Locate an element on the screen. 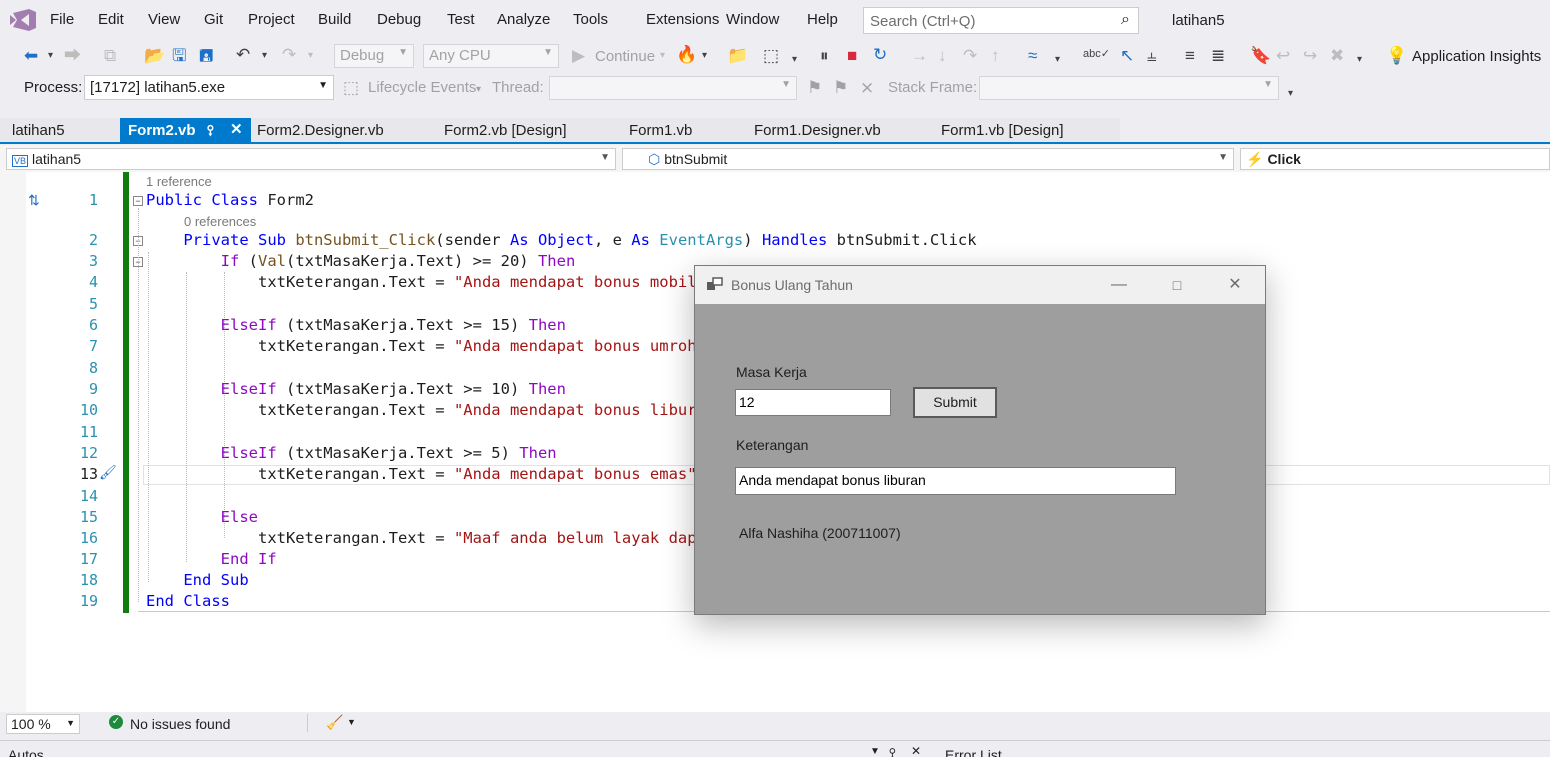 This screenshot has width=1550, height=757. tab-form1-design: Form1.vb [Design] is located at coordinates (1002, 130).